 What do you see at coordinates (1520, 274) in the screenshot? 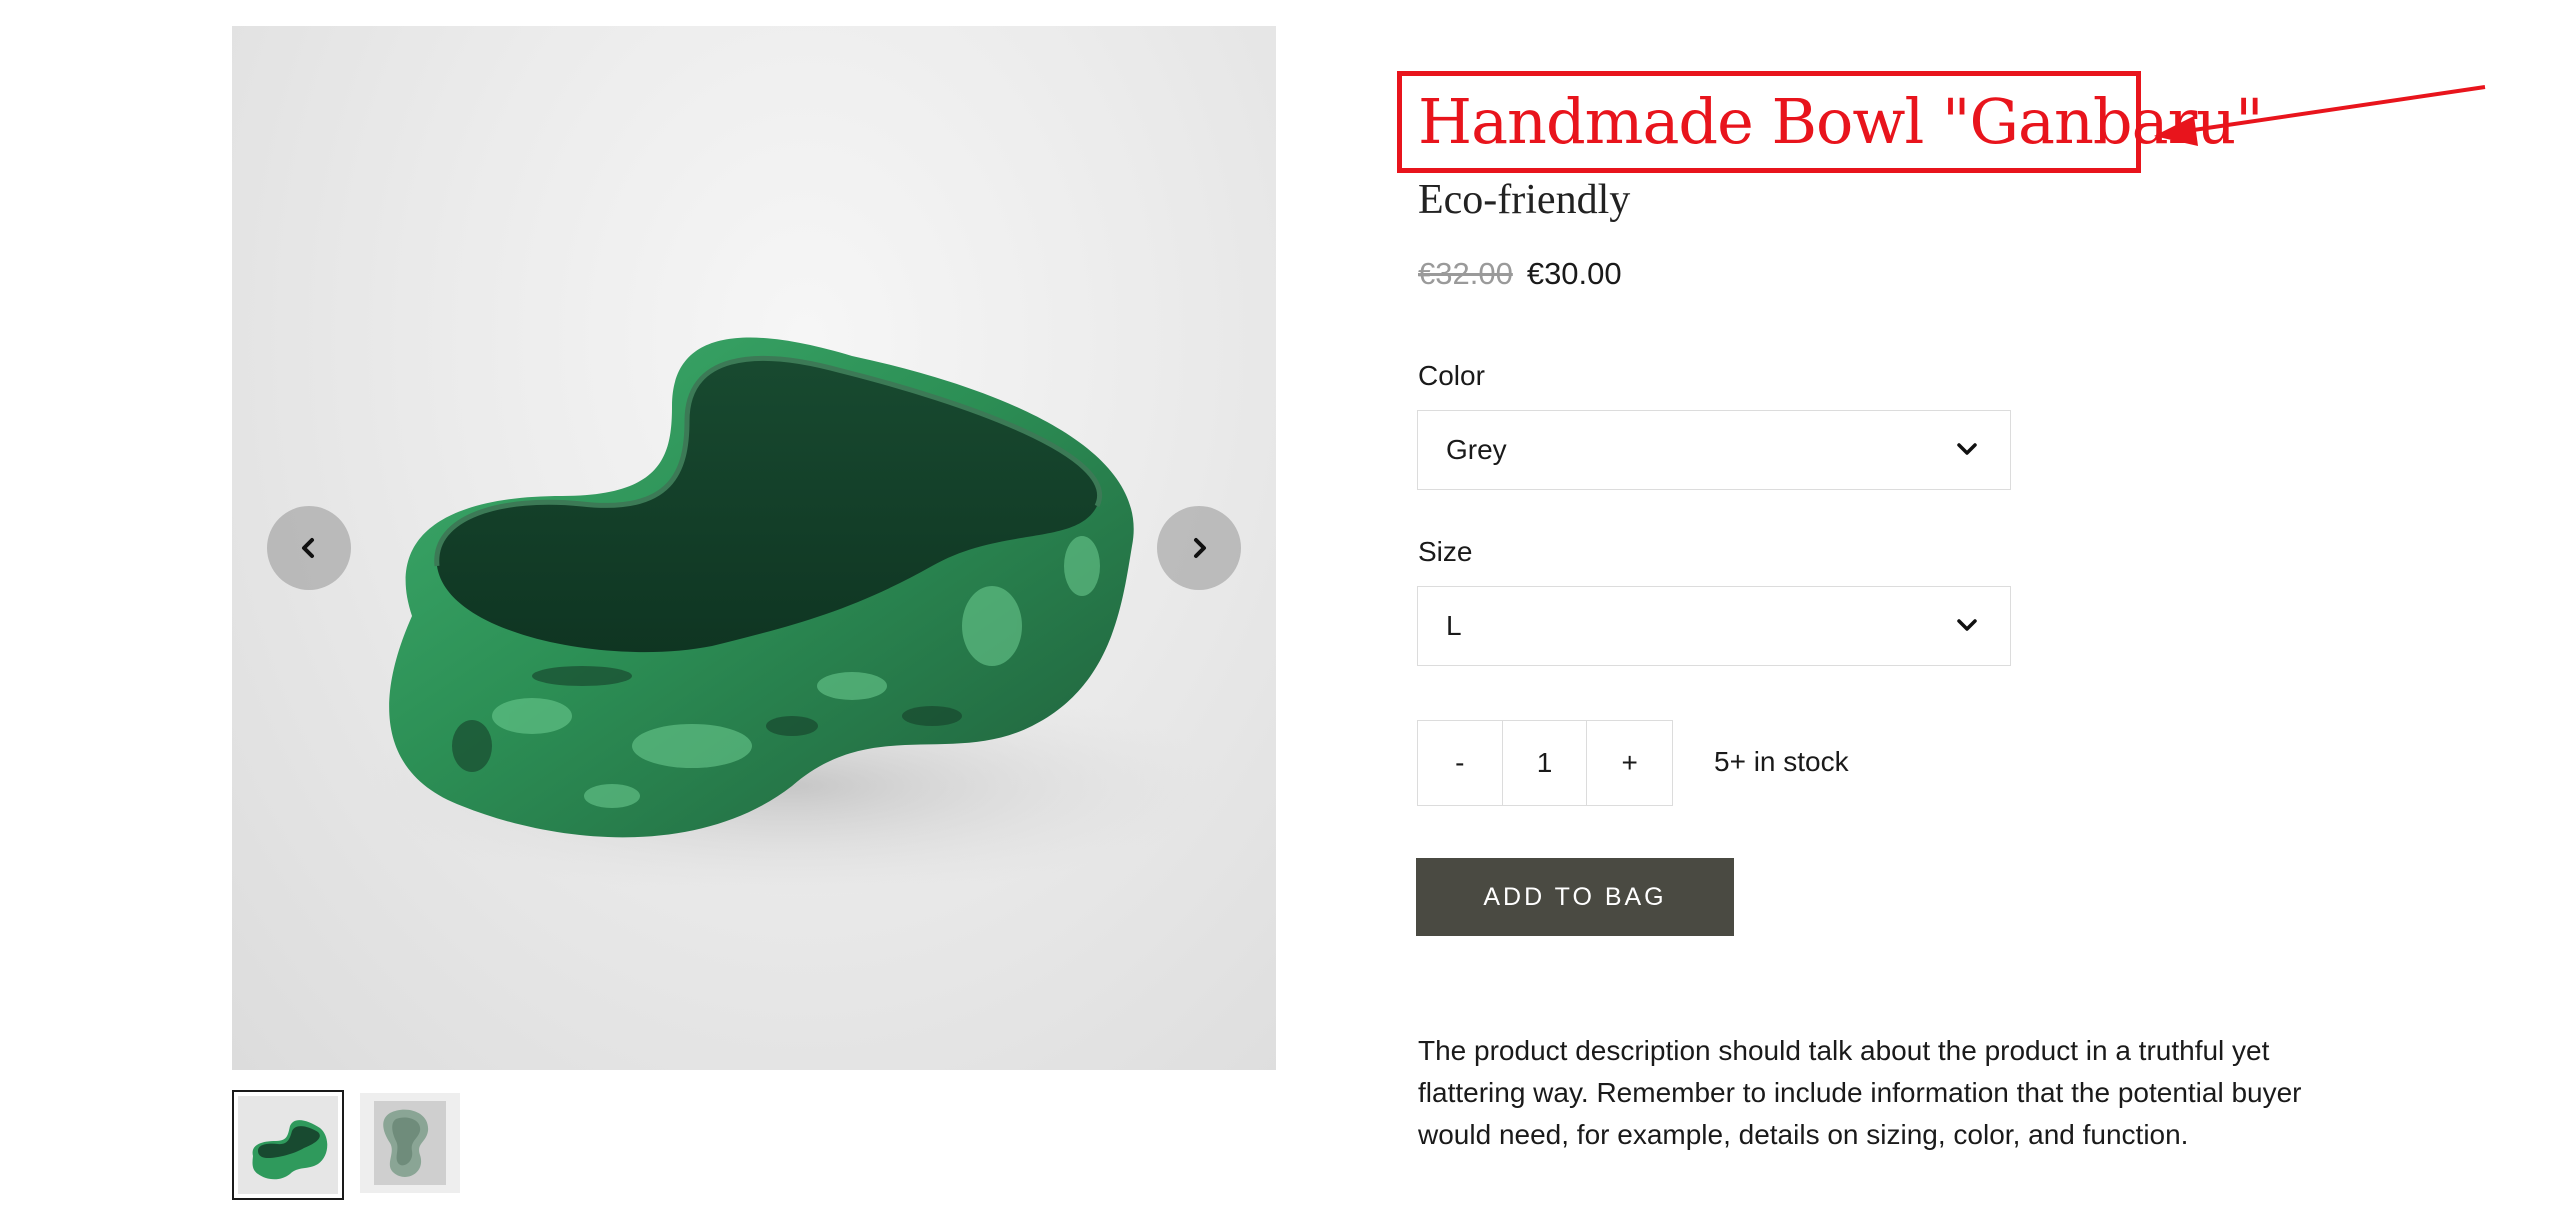
I see `price-row: €32.00 €30.00` at bounding box center [1520, 274].